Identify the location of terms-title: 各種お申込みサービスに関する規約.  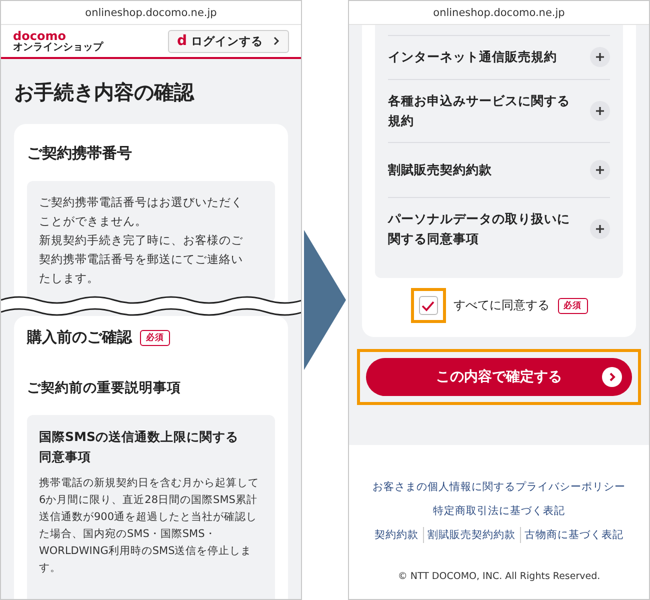
(479, 111).